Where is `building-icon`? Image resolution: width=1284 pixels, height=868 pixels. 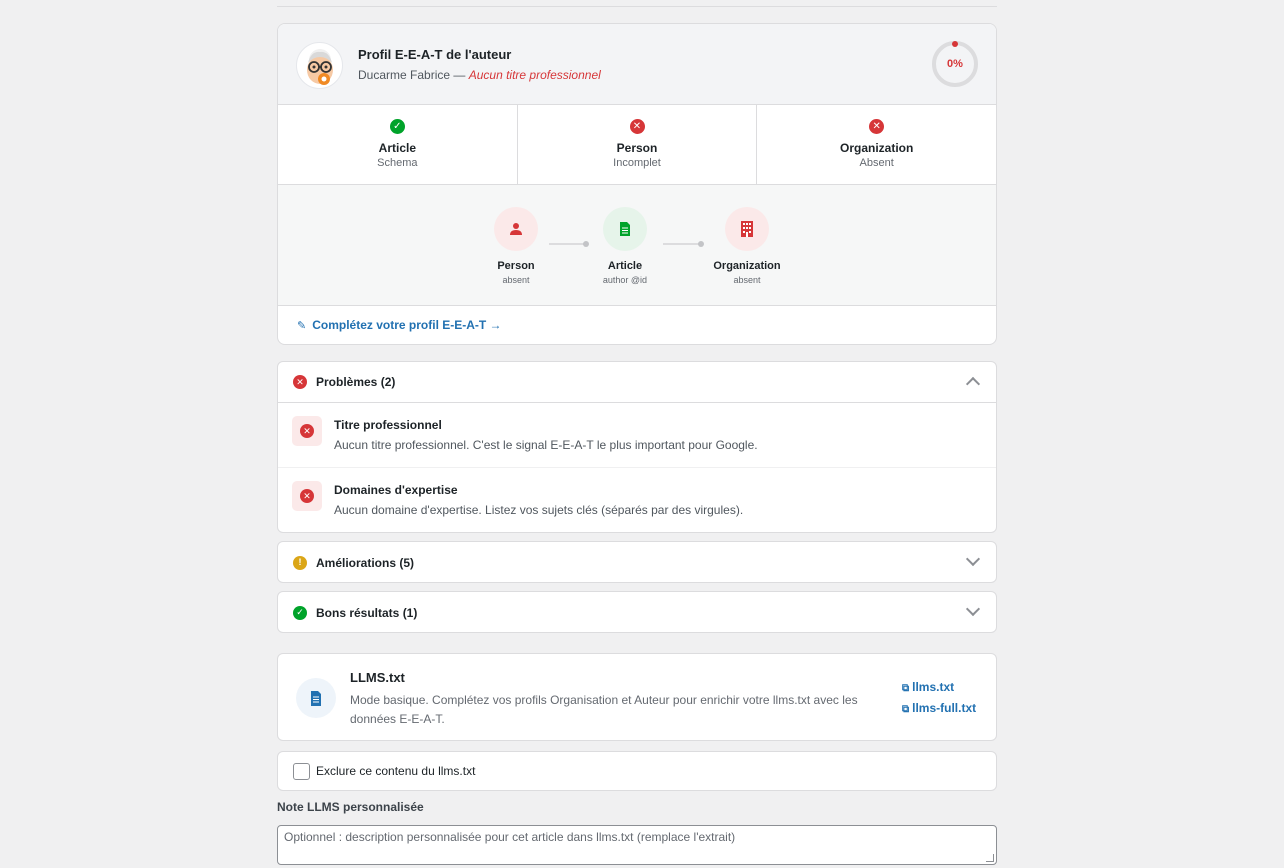
building-icon is located at coordinates (747, 229).